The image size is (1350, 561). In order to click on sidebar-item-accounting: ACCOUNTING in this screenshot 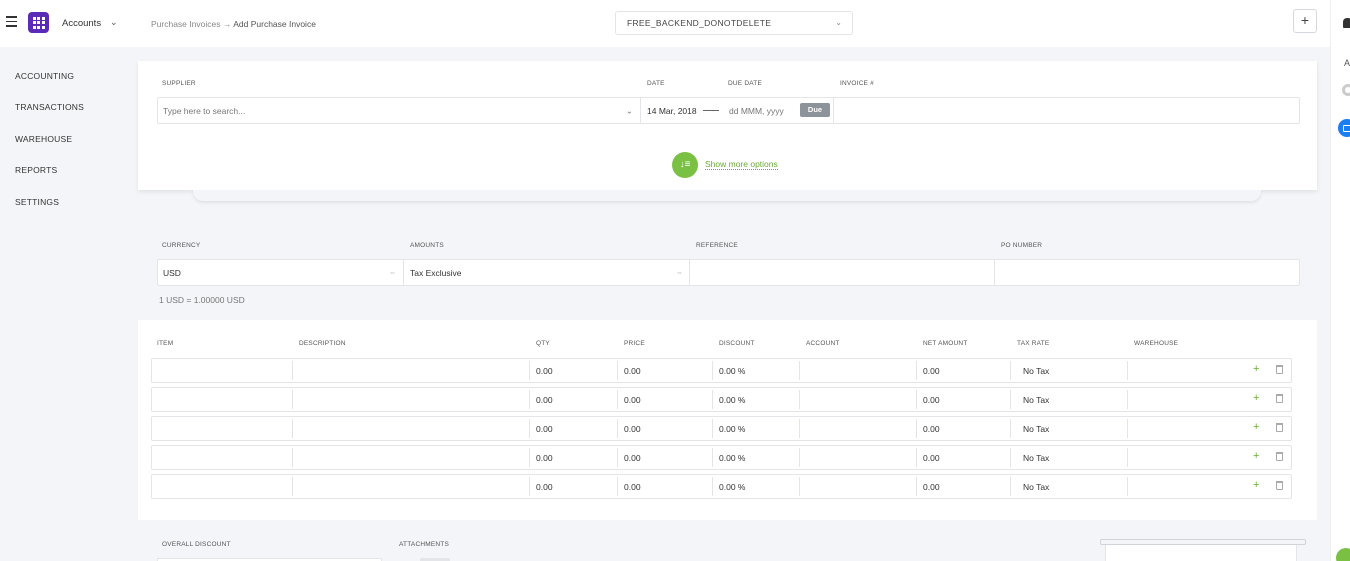, I will do `click(44, 76)`.